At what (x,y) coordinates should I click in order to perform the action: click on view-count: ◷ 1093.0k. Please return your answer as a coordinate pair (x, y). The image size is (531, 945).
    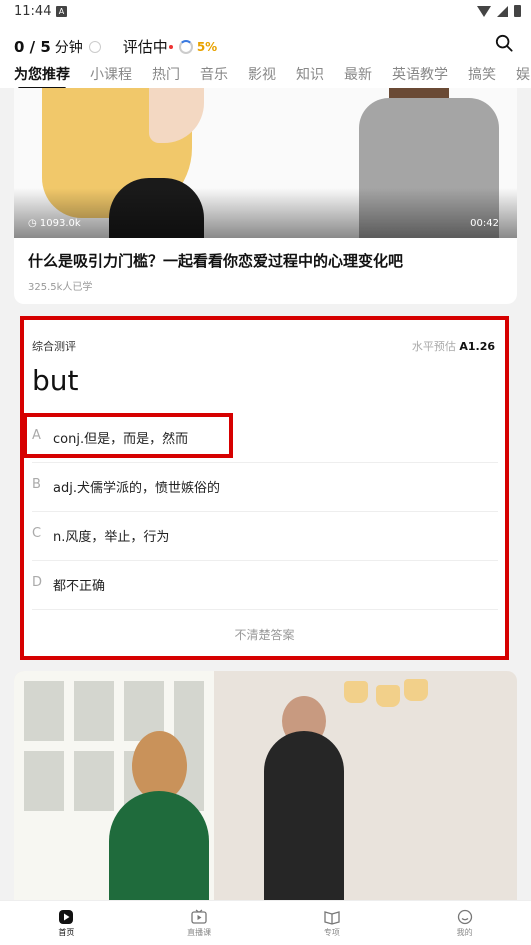
    Looking at the image, I should click on (54, 223).